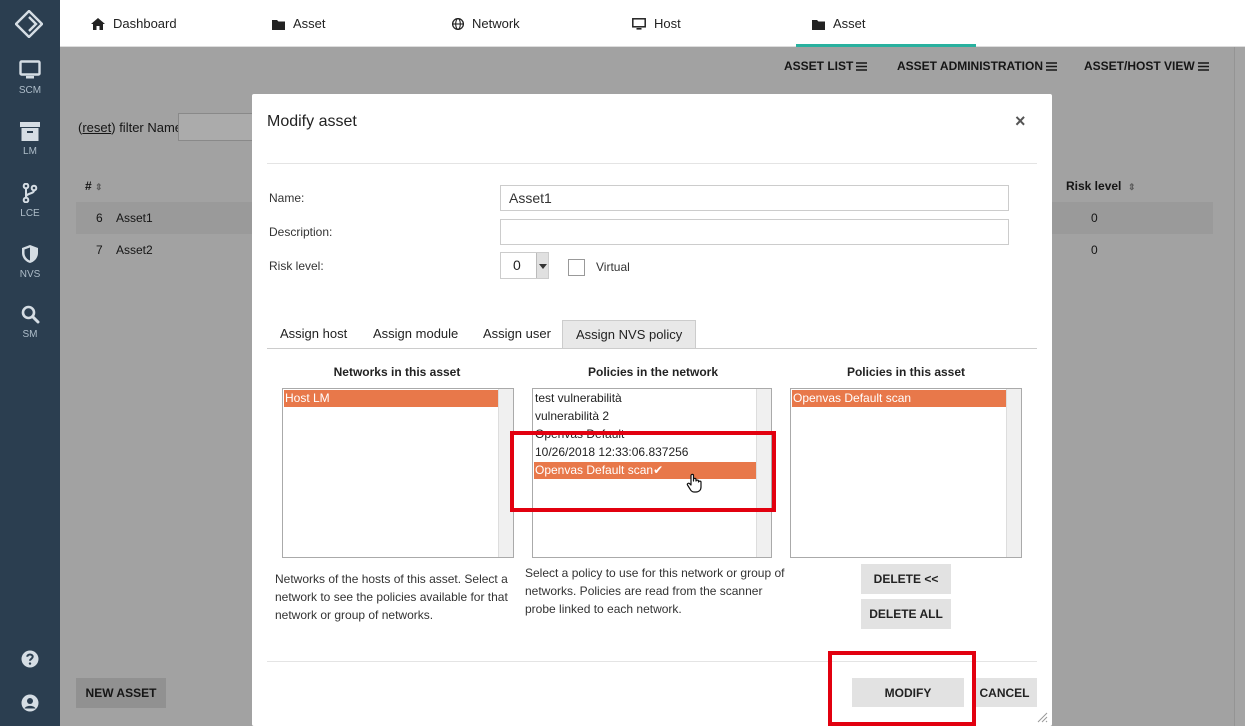  What do you see at coordinates (517, 265) in the screenshot?
I see `risk-level-value: 0` at bounding box center [517, 265].